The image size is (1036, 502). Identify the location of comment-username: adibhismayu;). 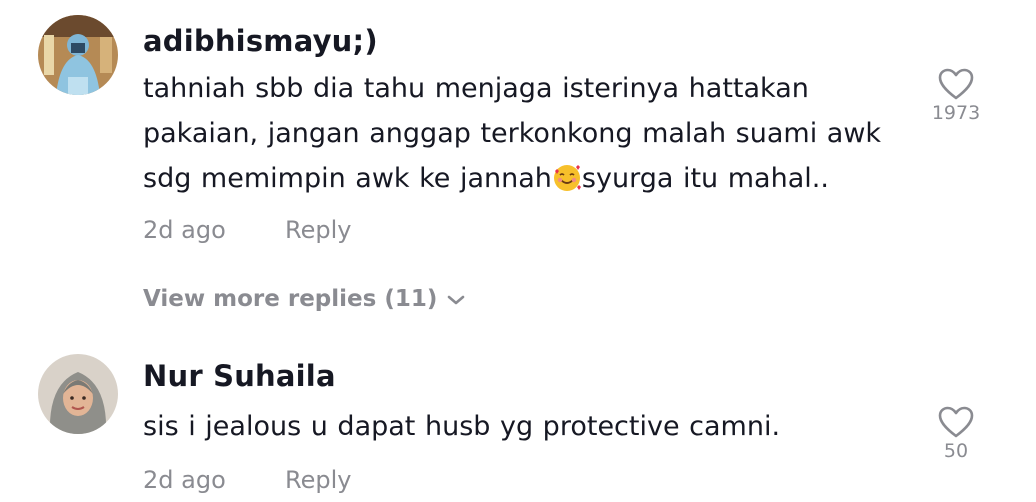
(260, 41).